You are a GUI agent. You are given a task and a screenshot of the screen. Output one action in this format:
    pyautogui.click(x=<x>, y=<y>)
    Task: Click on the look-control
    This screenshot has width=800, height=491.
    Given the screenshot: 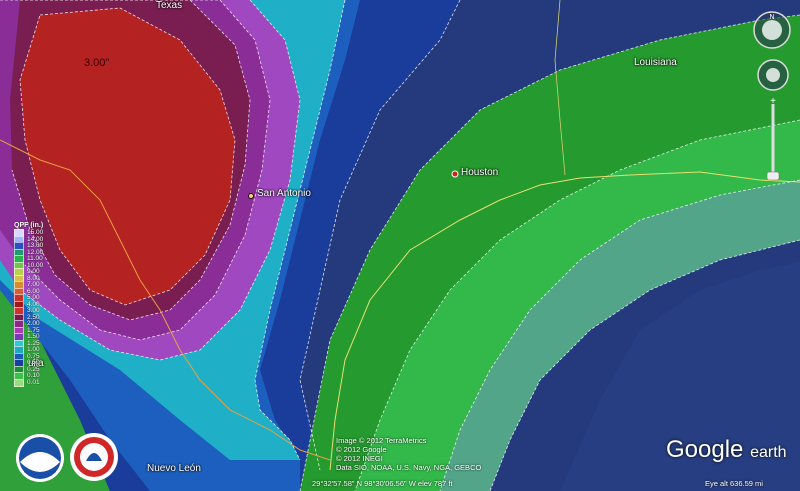 What is the action you would take?
    pyautogui.click(x=773, y=75)
    